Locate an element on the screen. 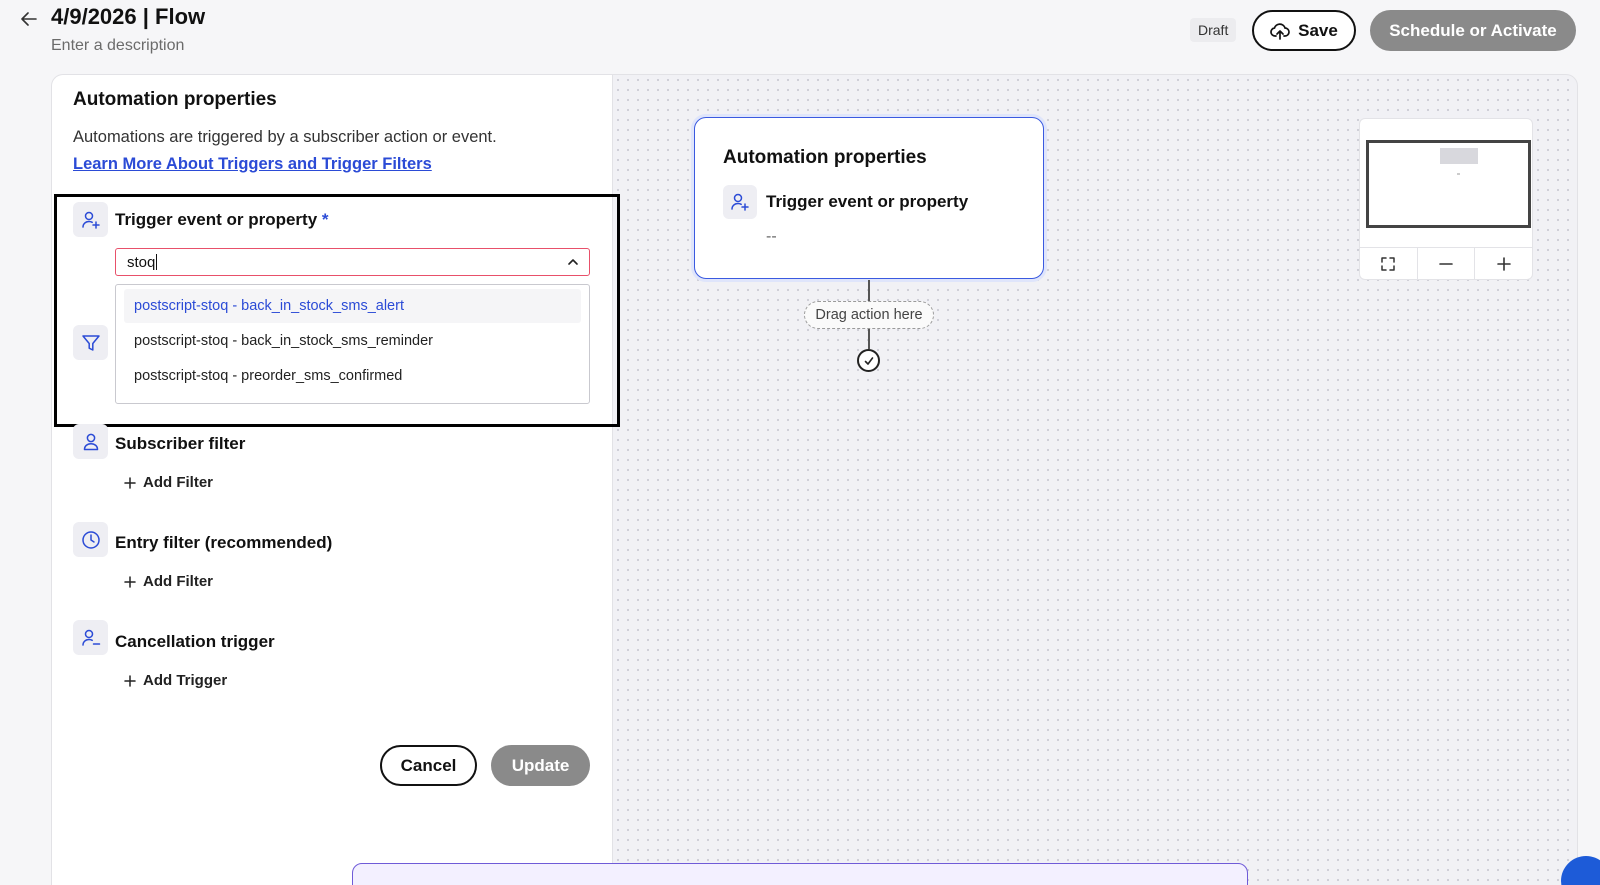 The image size is (1600, 885). clock-icon is located at coordinates (90, 539).